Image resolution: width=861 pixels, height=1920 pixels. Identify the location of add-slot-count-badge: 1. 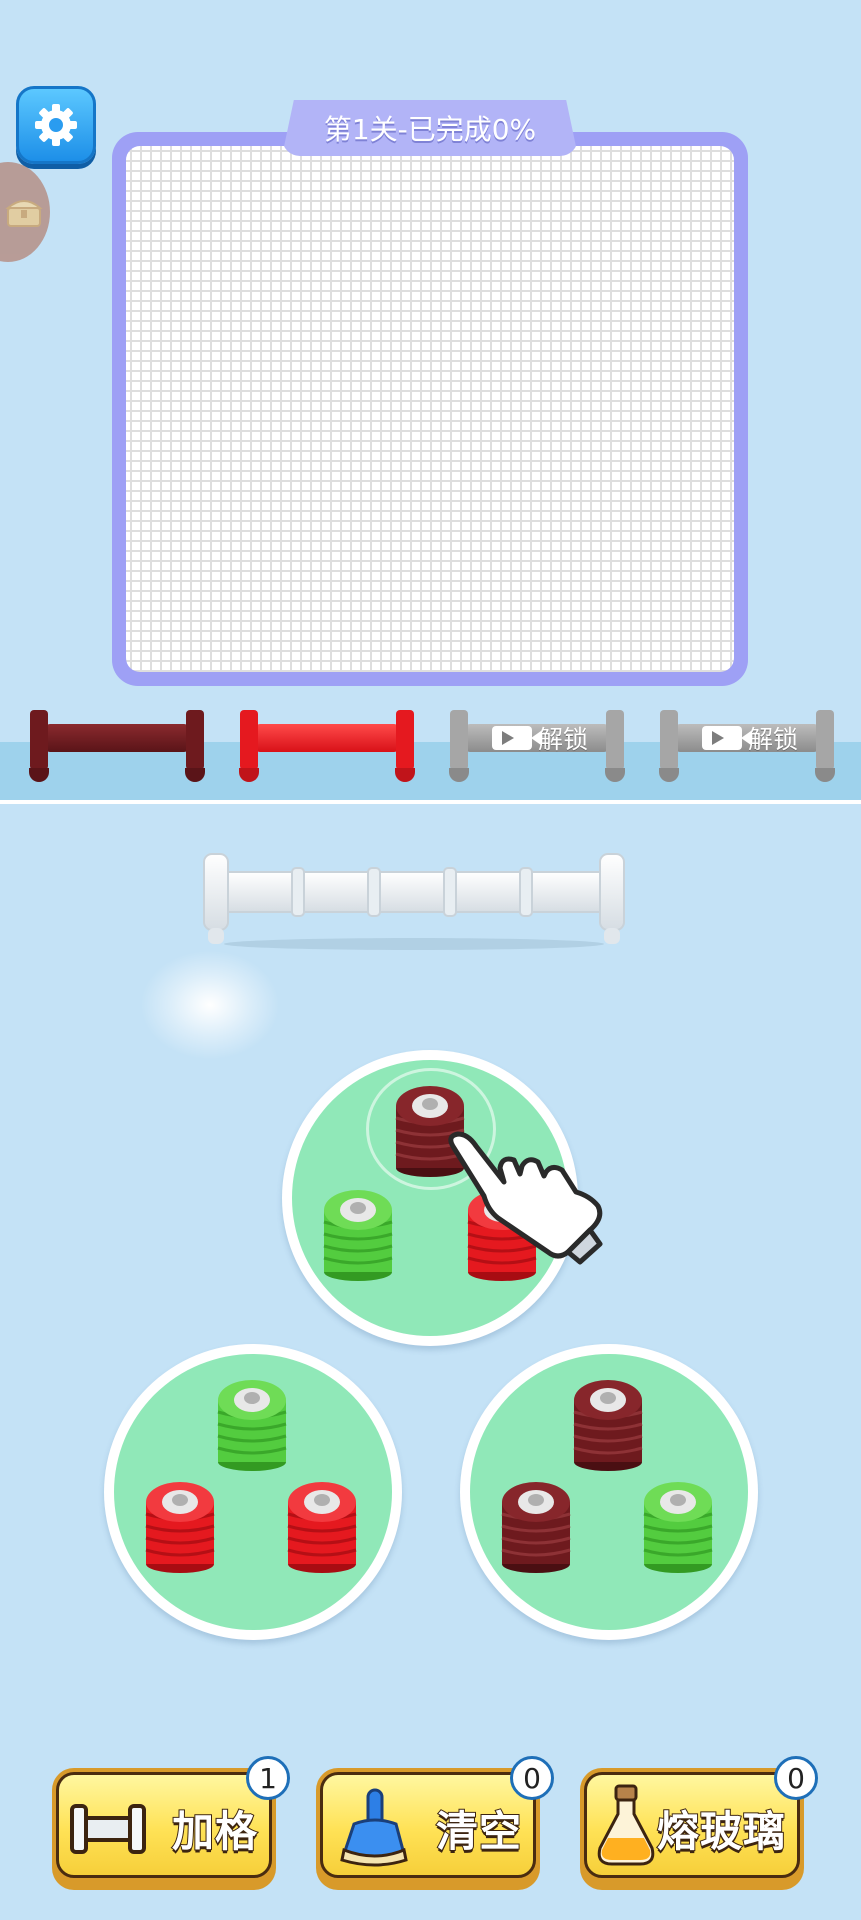
(268, 1778).